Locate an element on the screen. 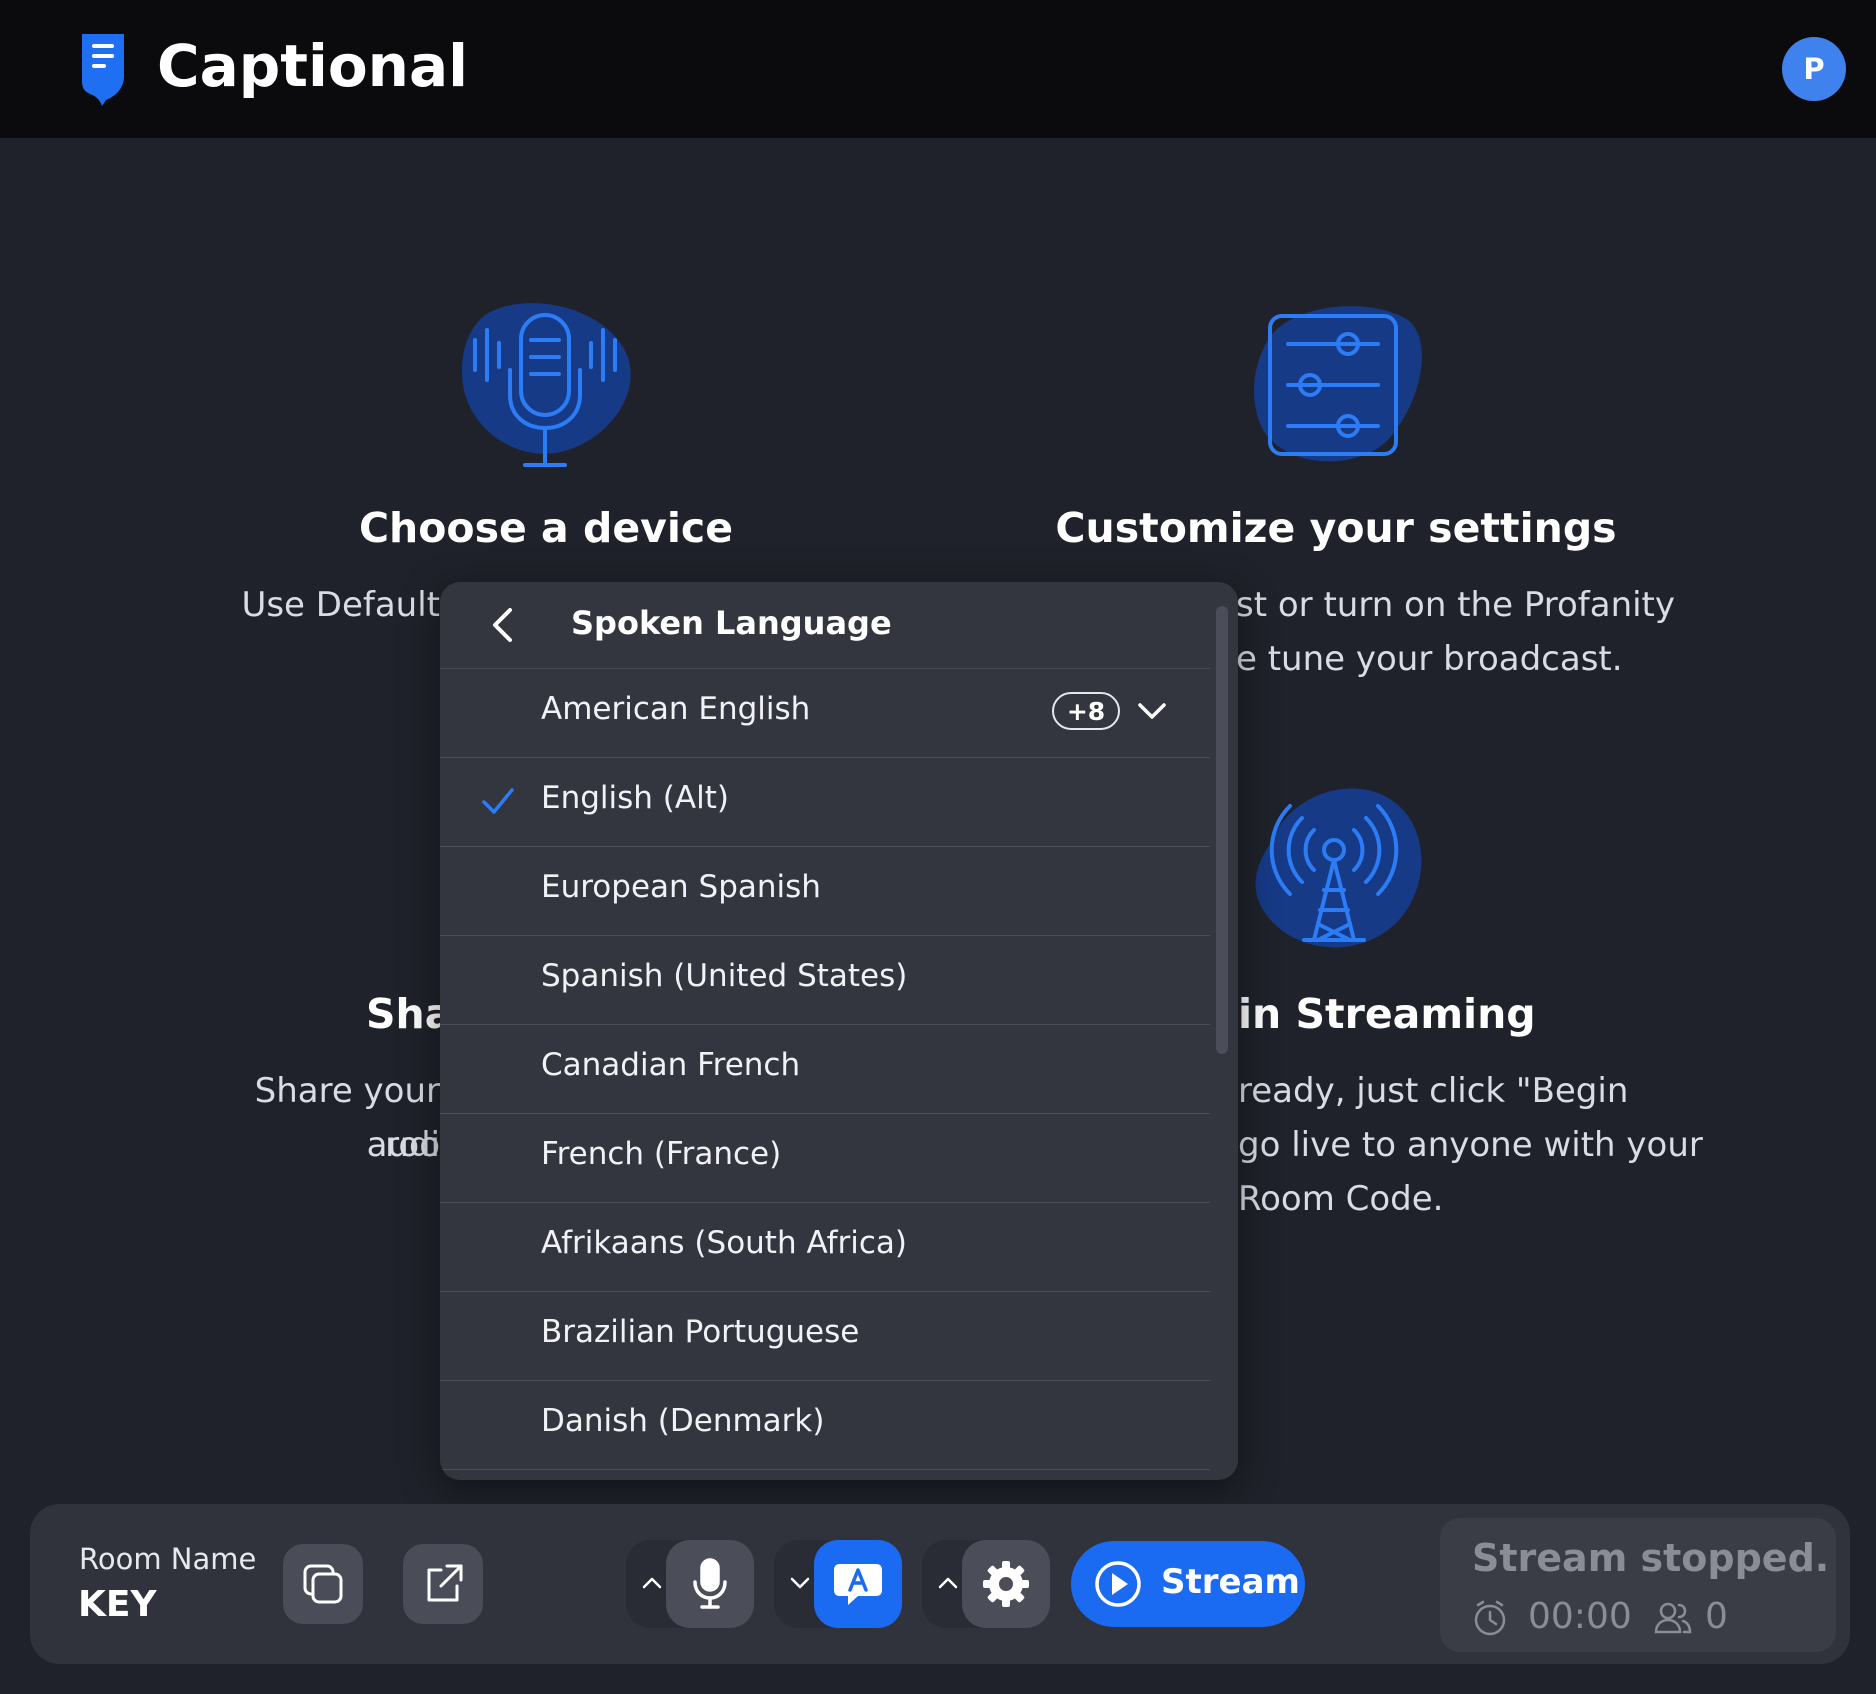 The image size is (1876, 1694). settings-button is located at coordinates (1006, 1584).